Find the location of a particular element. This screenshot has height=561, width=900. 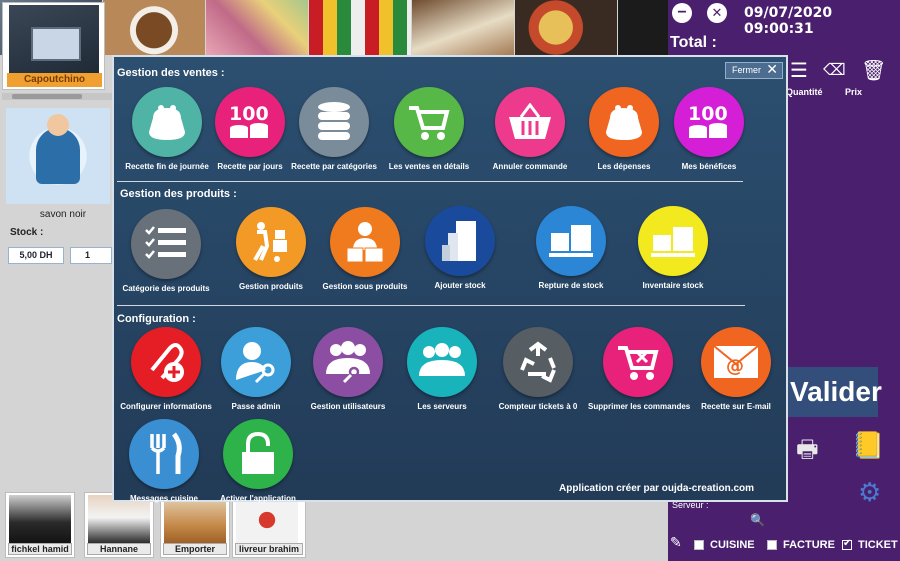

tile-les-depenses: Les dépenses is located at coordinates (624, 129).